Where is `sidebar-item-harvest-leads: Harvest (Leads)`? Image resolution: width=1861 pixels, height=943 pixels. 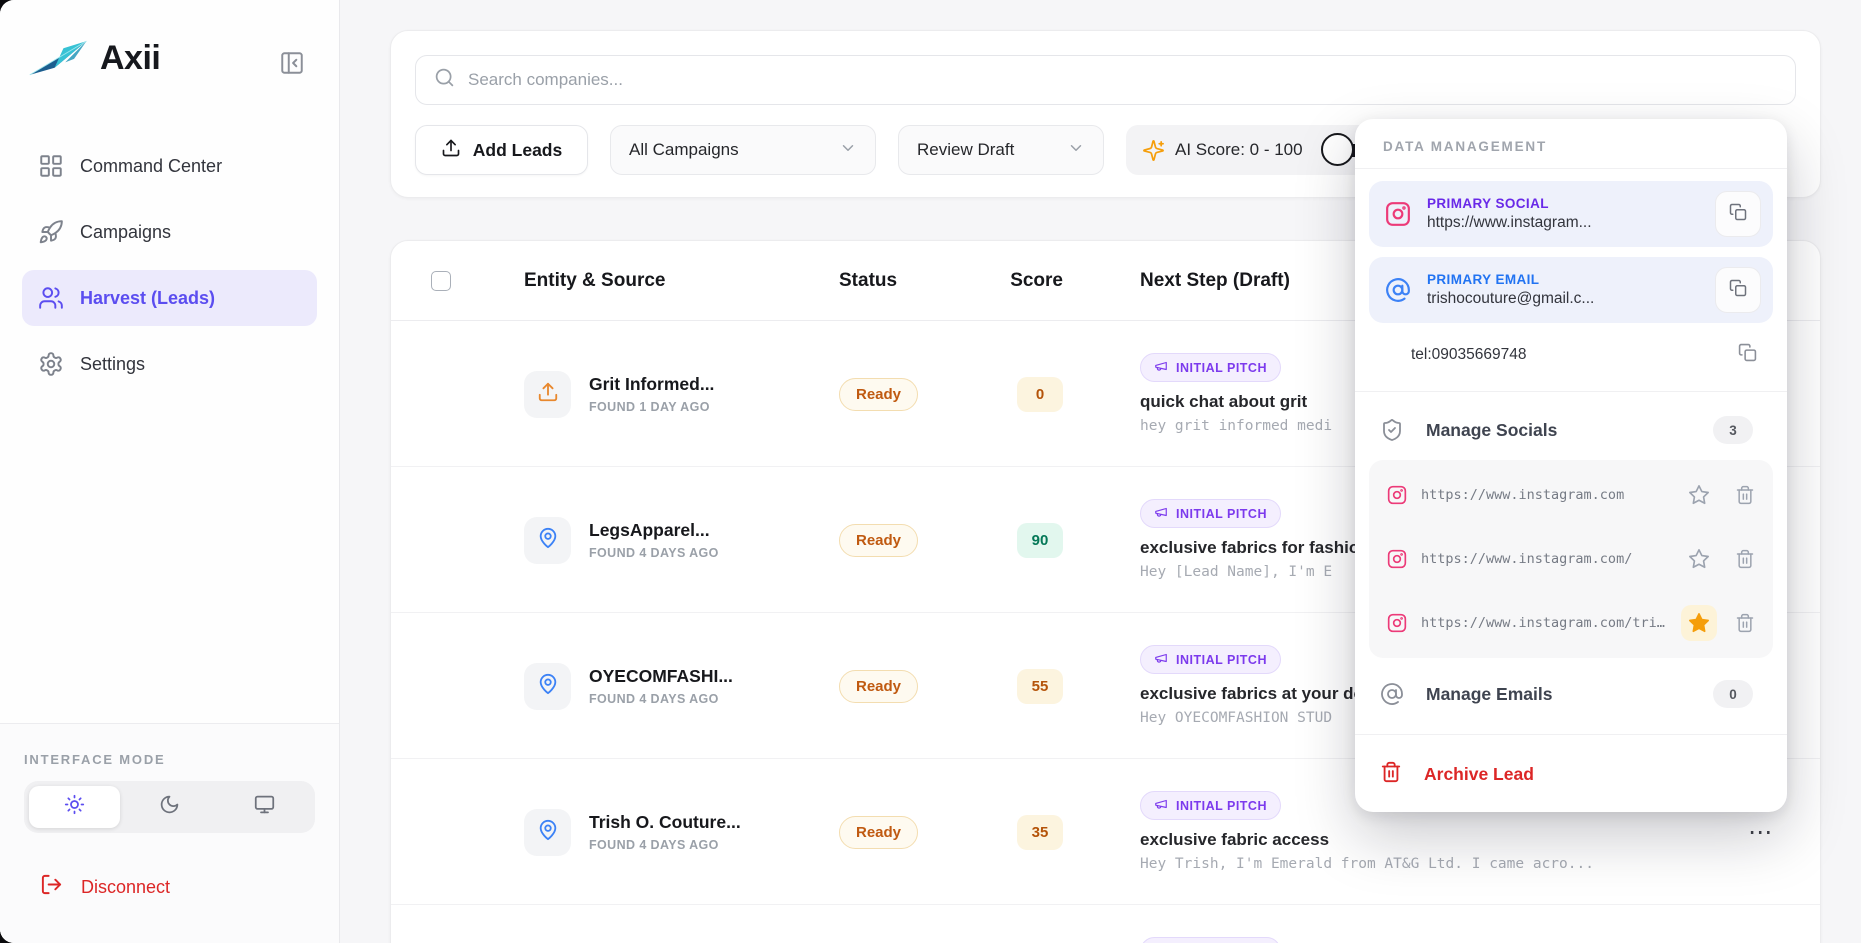 sidebar-item-harvest-leads: Harvest (Leads) is located at coordinates (169, 298).